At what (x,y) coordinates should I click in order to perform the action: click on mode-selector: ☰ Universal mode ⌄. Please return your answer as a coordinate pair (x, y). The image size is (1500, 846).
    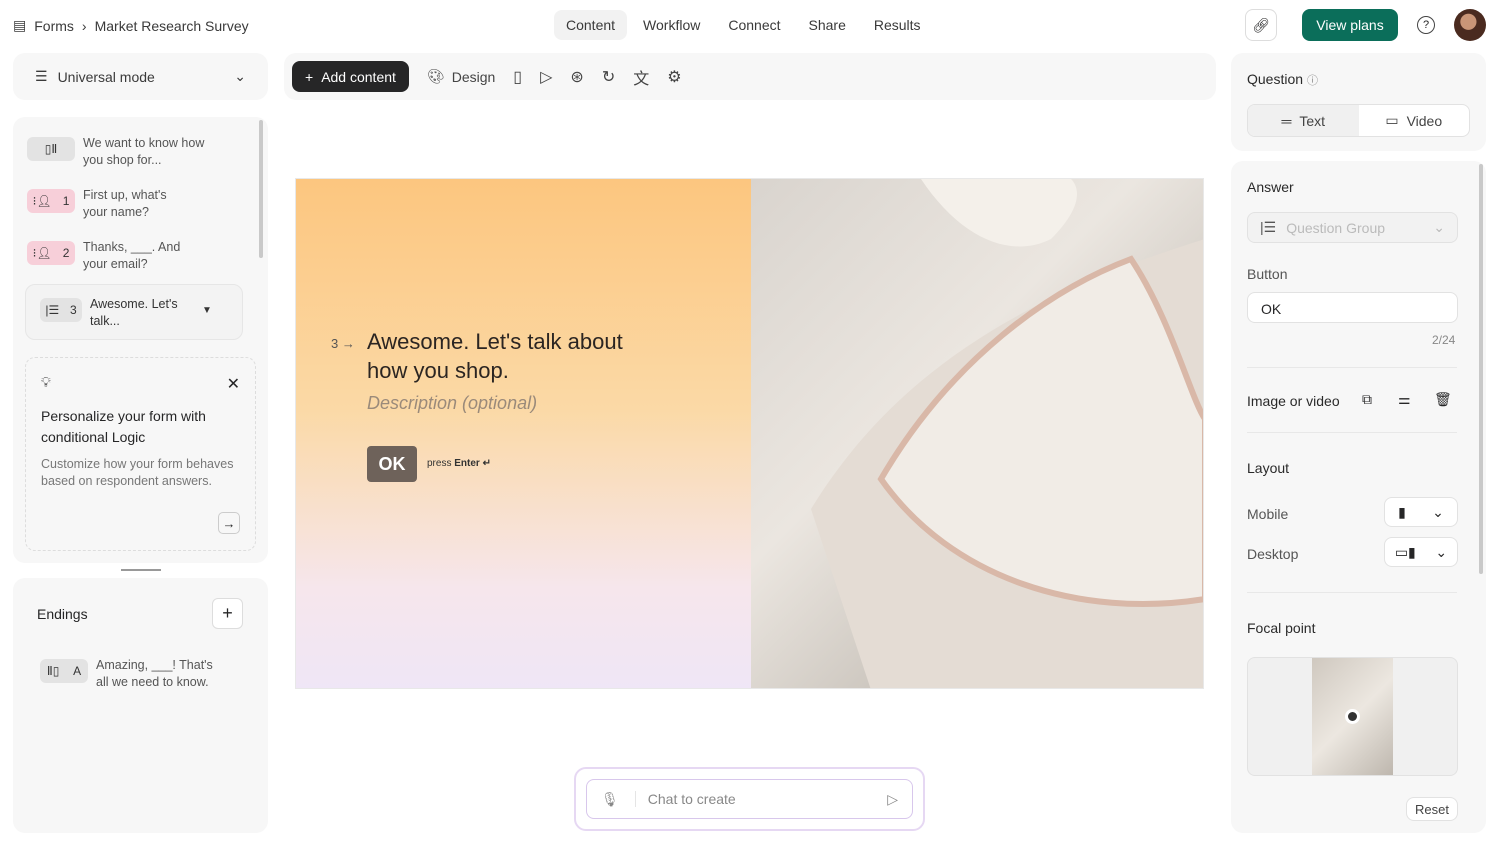
    Looking at the image, I should click on (140, 76).